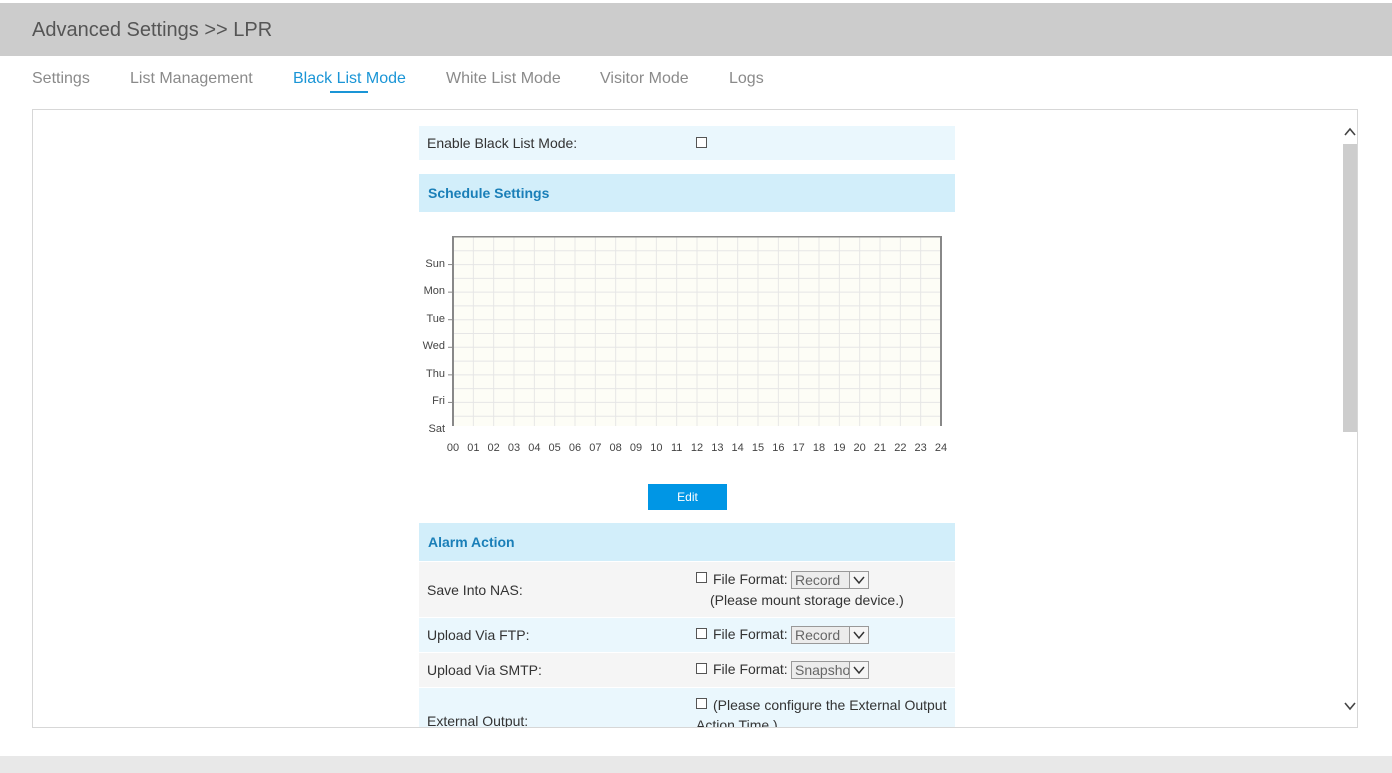  What do you see at coordinates (453, 448) in the screenshot?
I see `hour-label-00: 00` at bounding box center [453, 448].